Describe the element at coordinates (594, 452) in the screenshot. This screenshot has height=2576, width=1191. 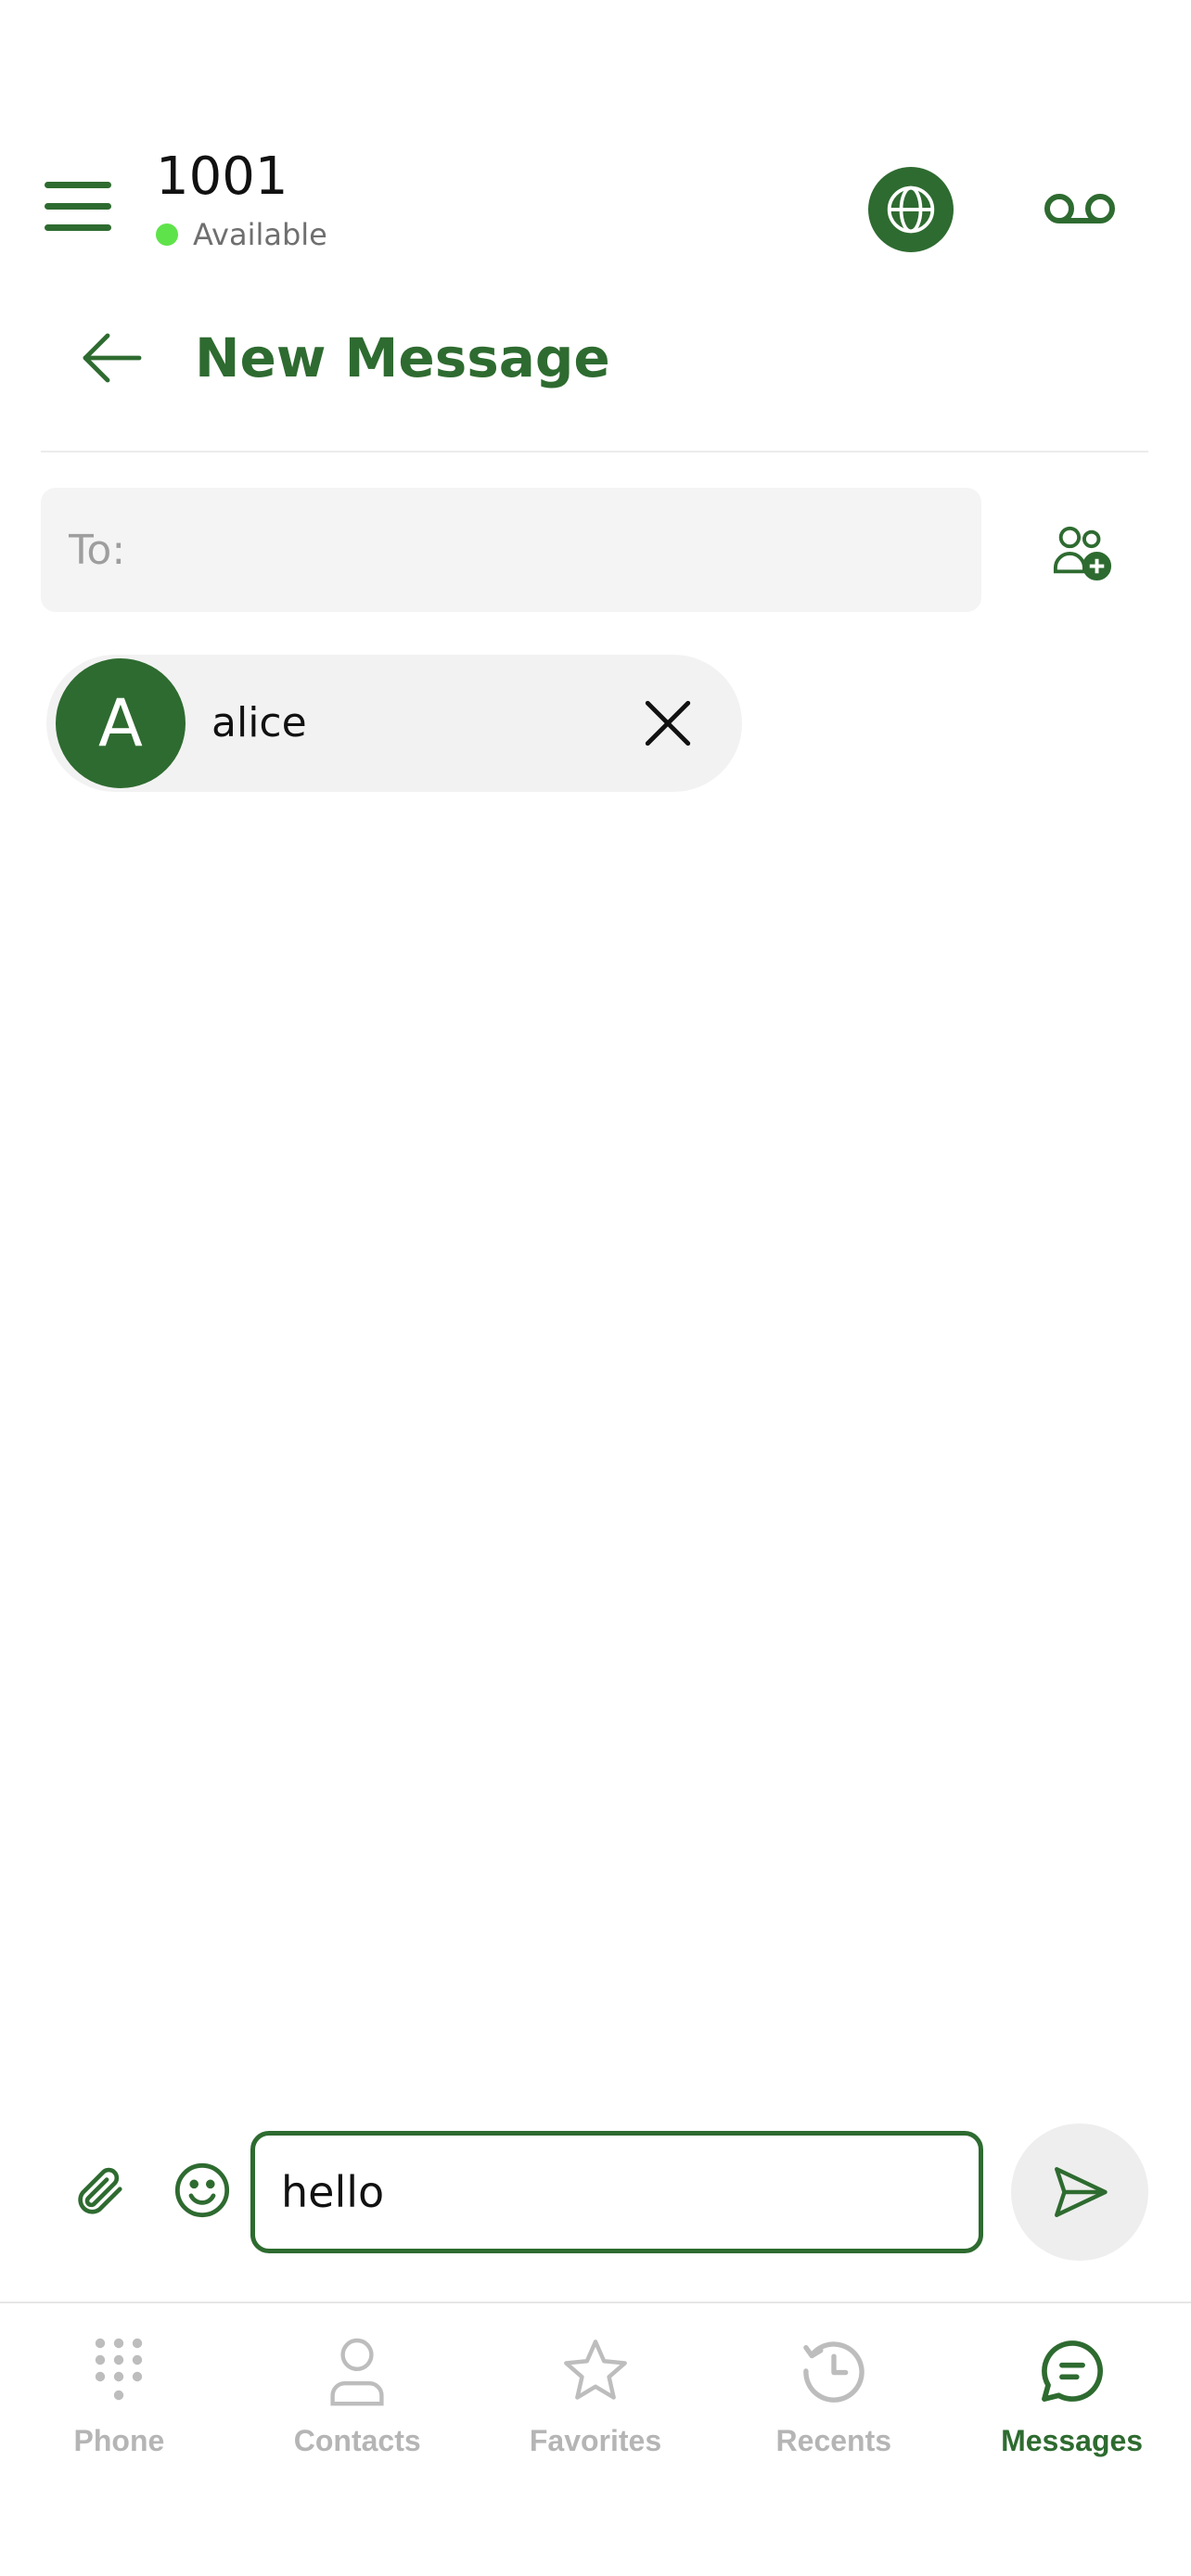
I see `header-divider` at that location.